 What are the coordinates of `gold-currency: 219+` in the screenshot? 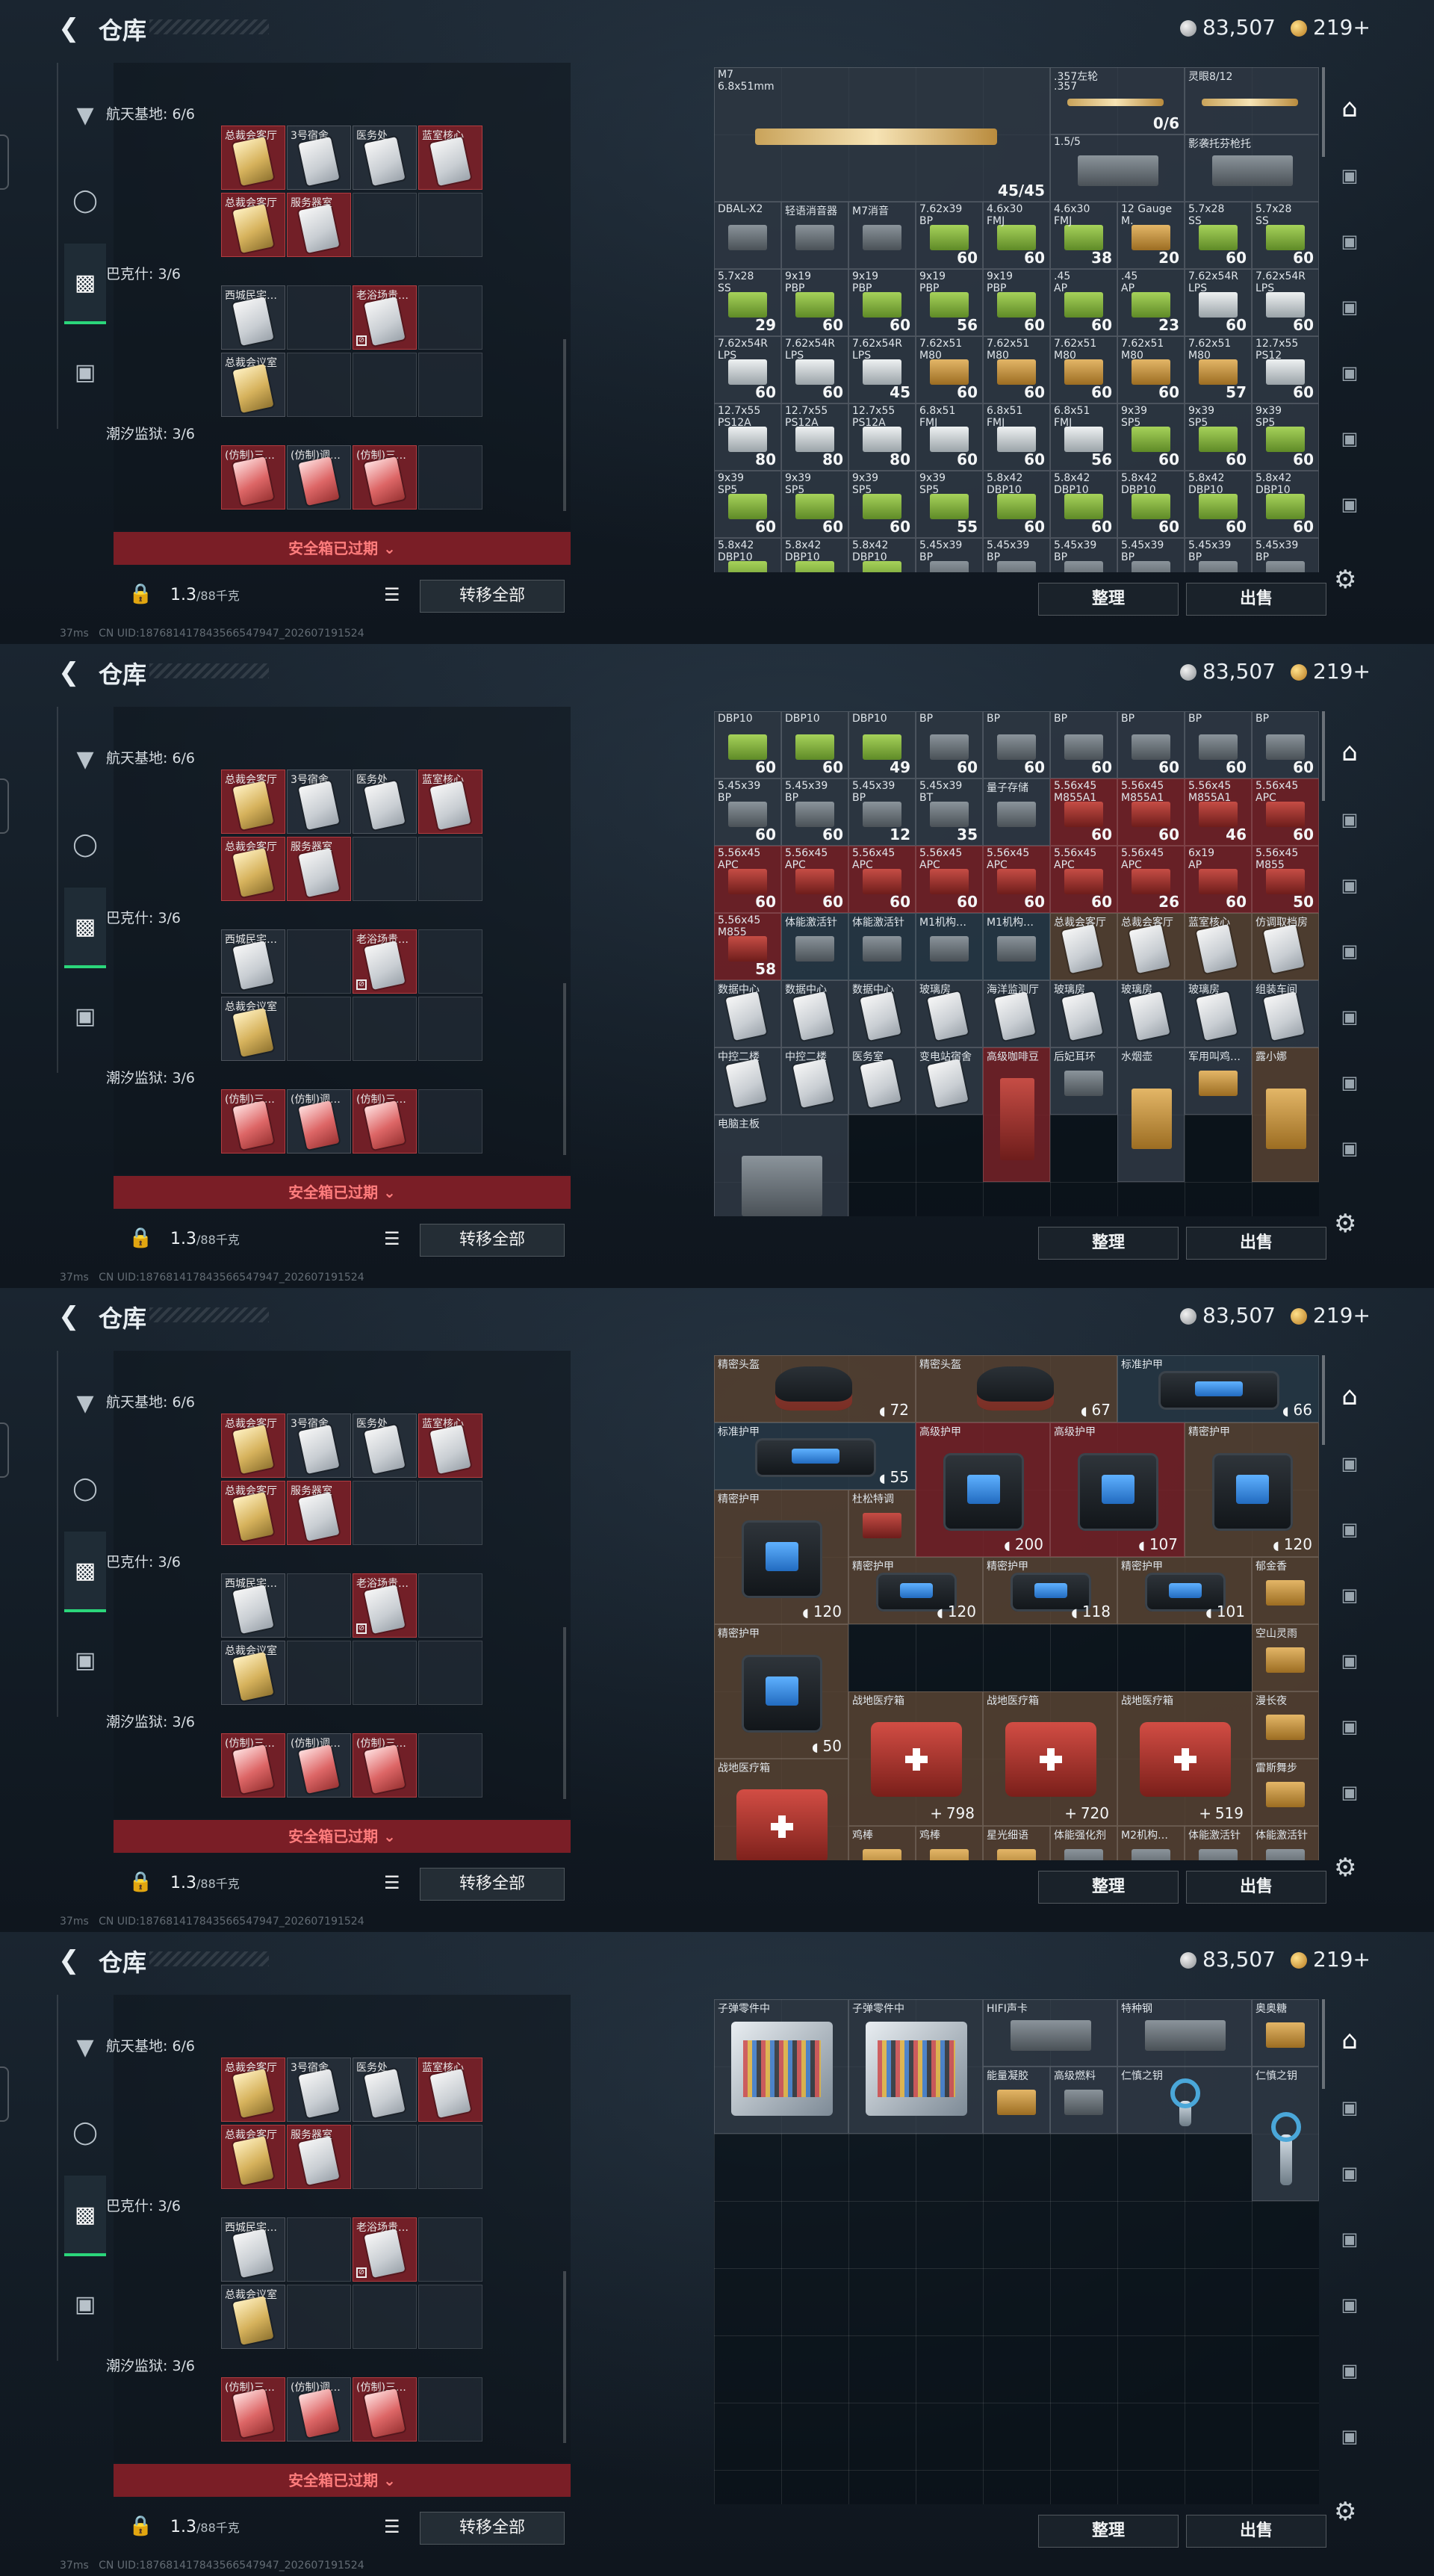 It's located at (1331, 27).